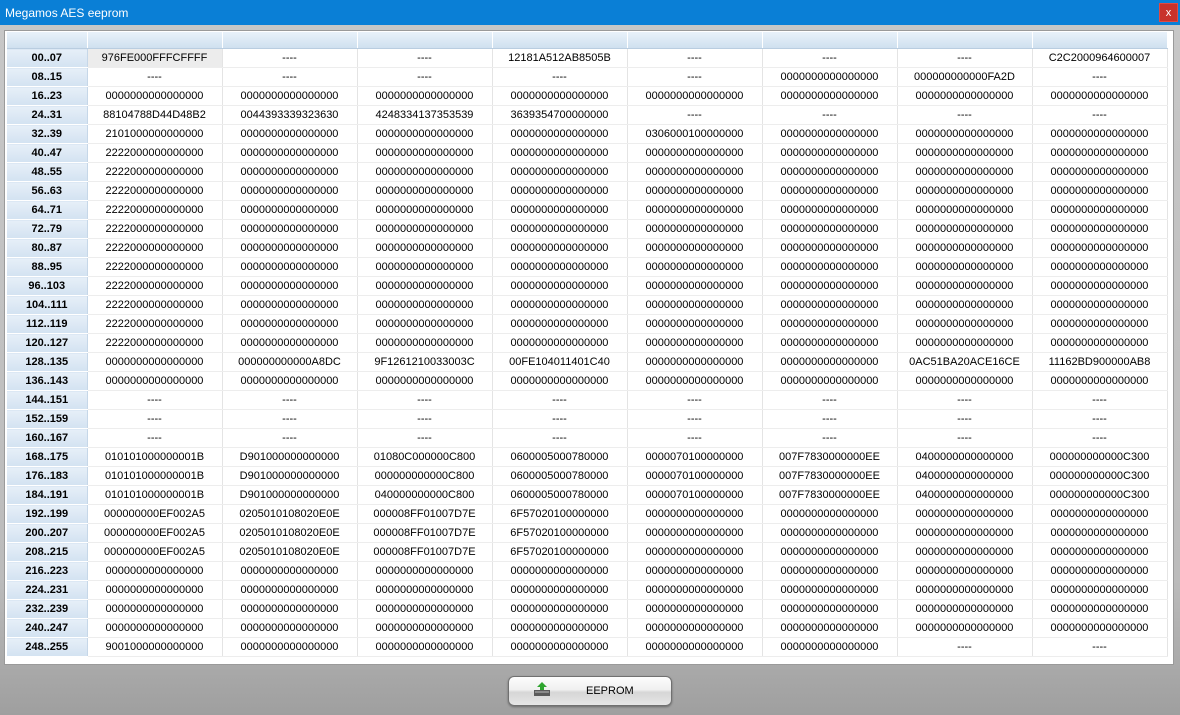  Describe the element at coordinates (830, 476) in the screenshot. I see `data-cell: 007F7830000000EE` at that location.